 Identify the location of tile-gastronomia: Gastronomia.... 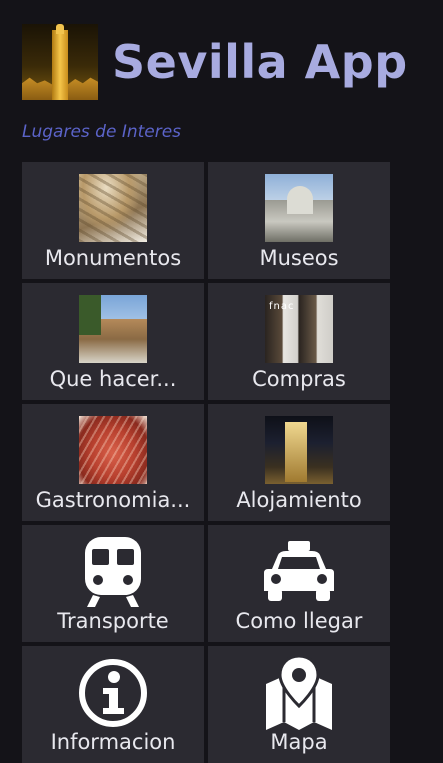
(113, 462).